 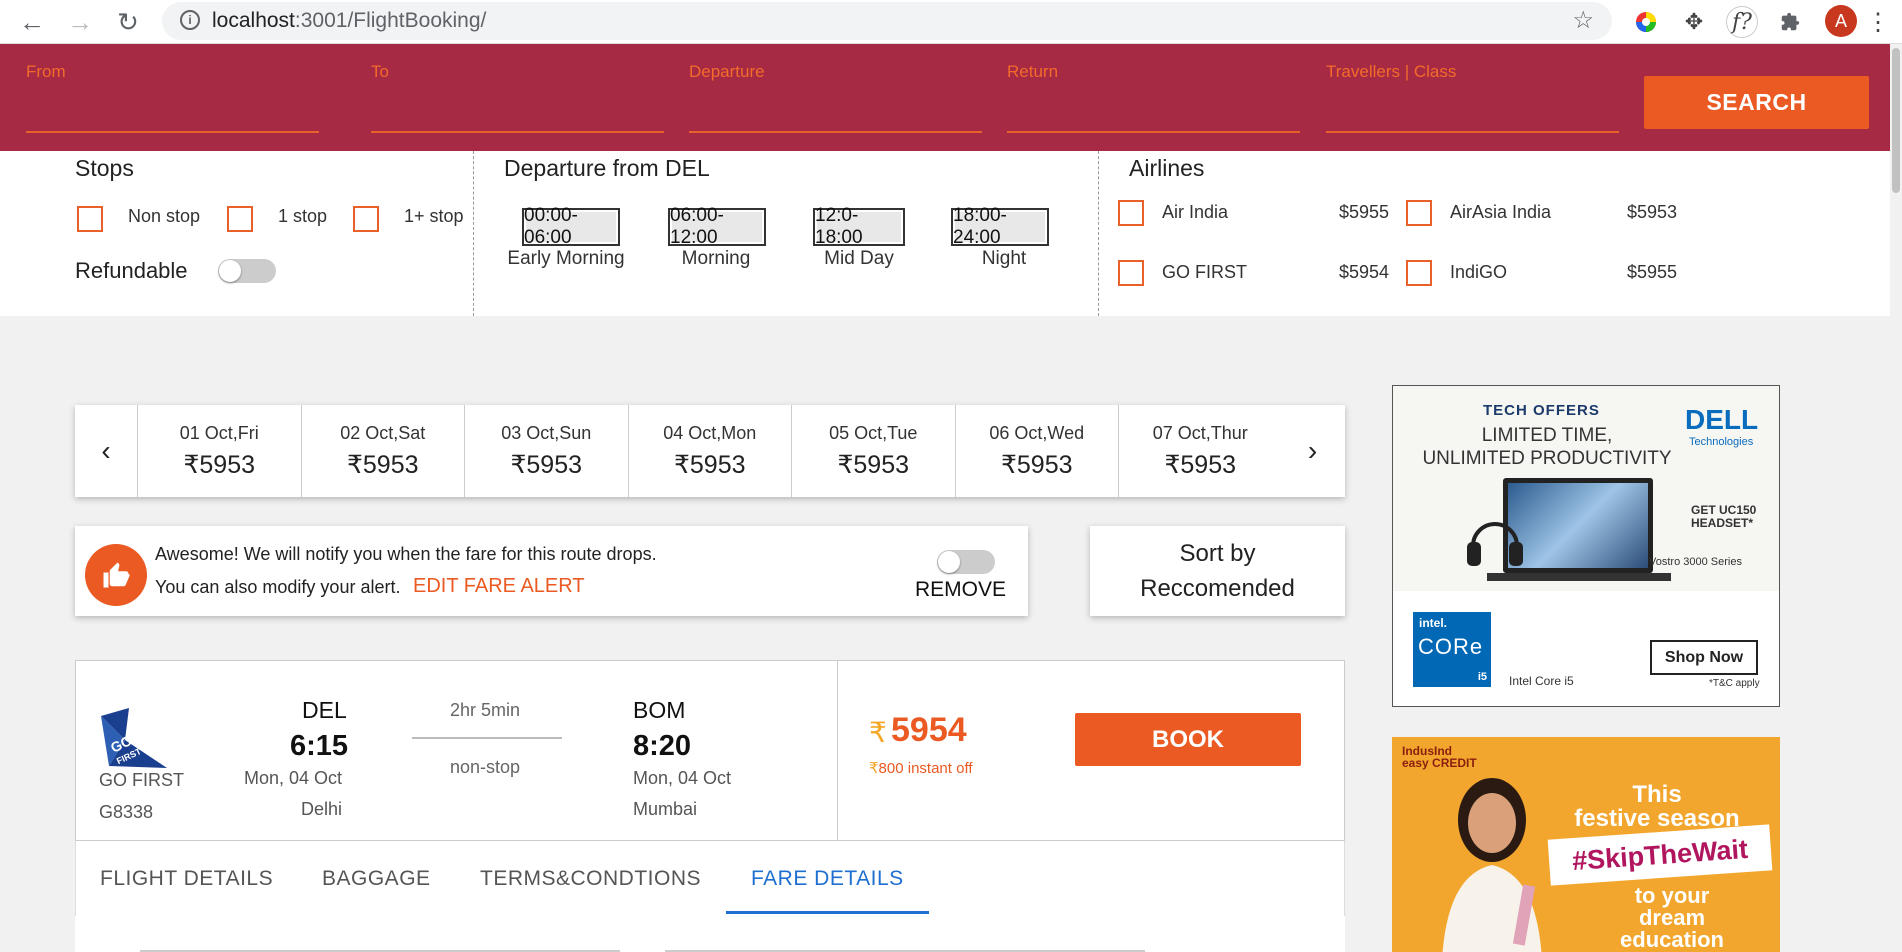 I want to click on date-label: 07 Oct,Thur, so click(x=1200, y=432).